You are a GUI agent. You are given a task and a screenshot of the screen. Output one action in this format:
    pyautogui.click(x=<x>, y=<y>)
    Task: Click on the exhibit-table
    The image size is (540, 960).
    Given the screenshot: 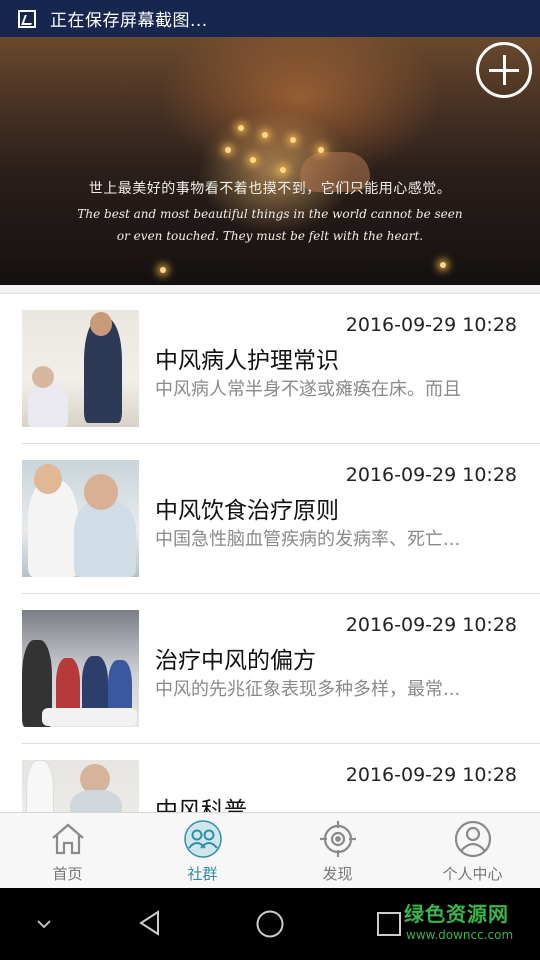 What is the action you would take?
    pyautogui.click(x=89, y=717)
    